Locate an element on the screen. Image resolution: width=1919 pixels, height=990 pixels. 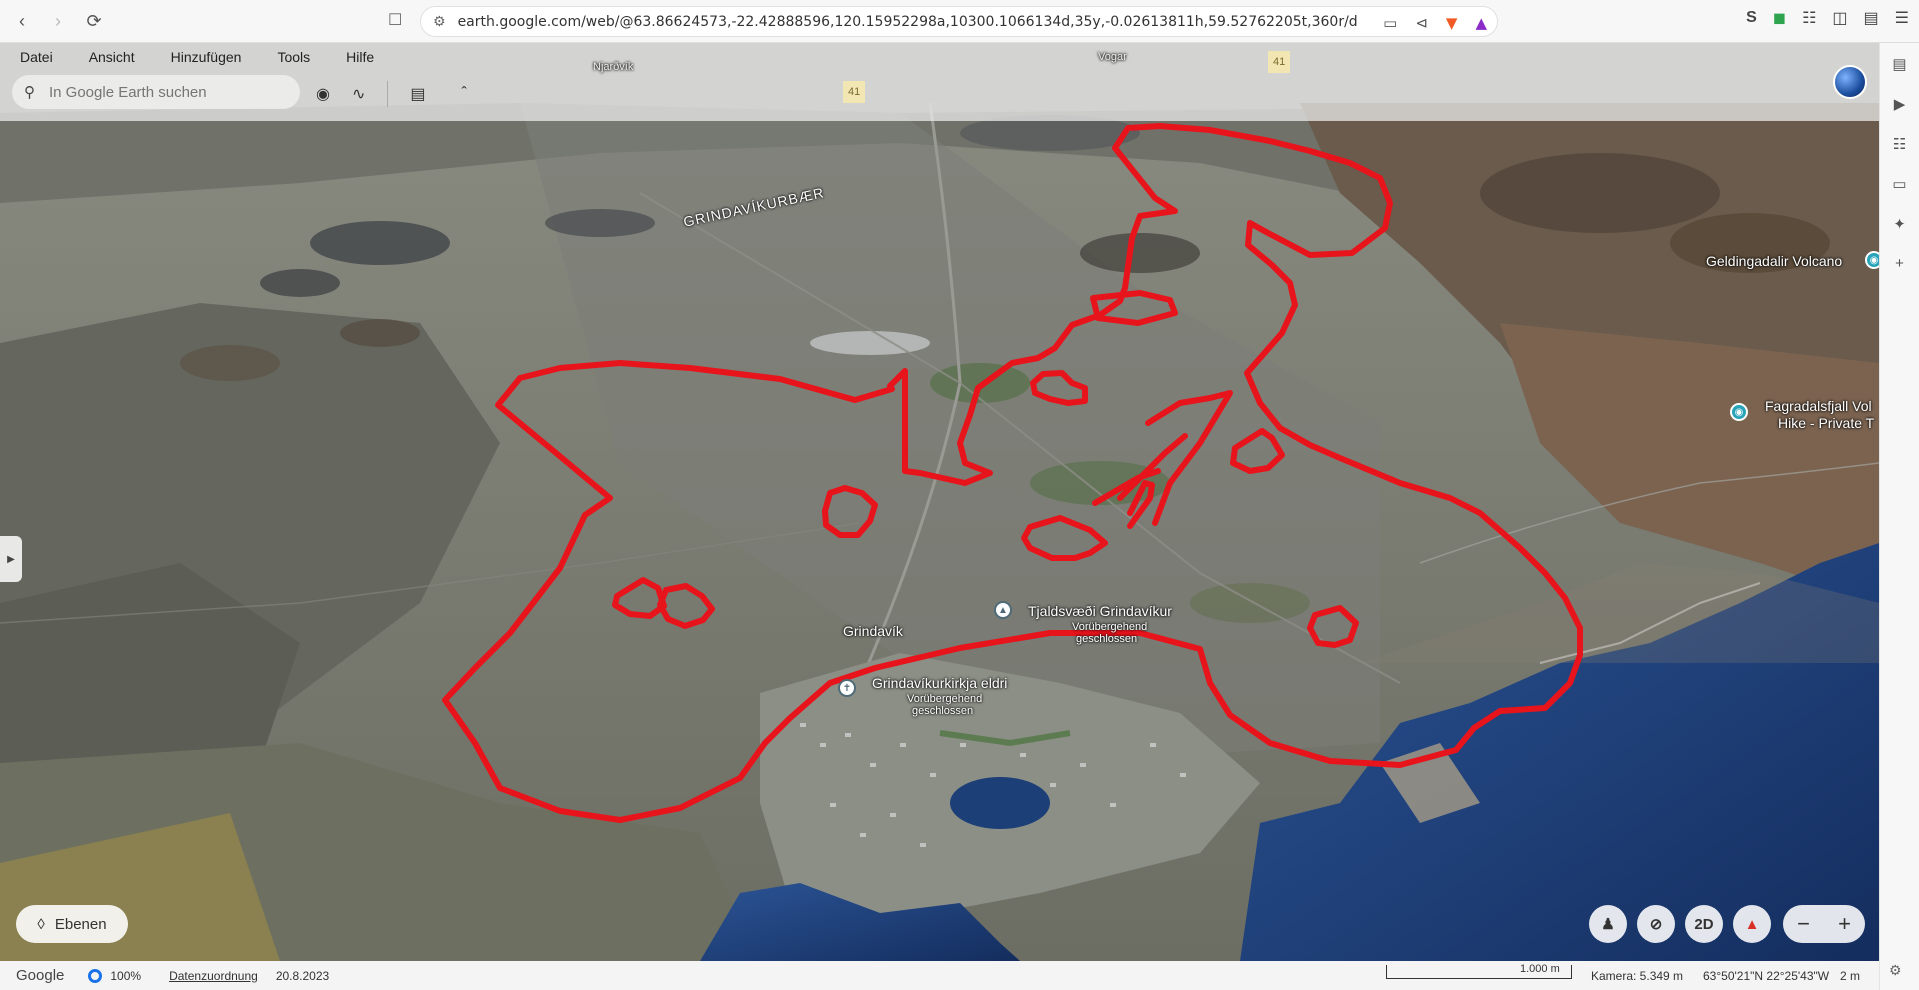
street-view-button: ♟ is located at coordinates (1608, 924).